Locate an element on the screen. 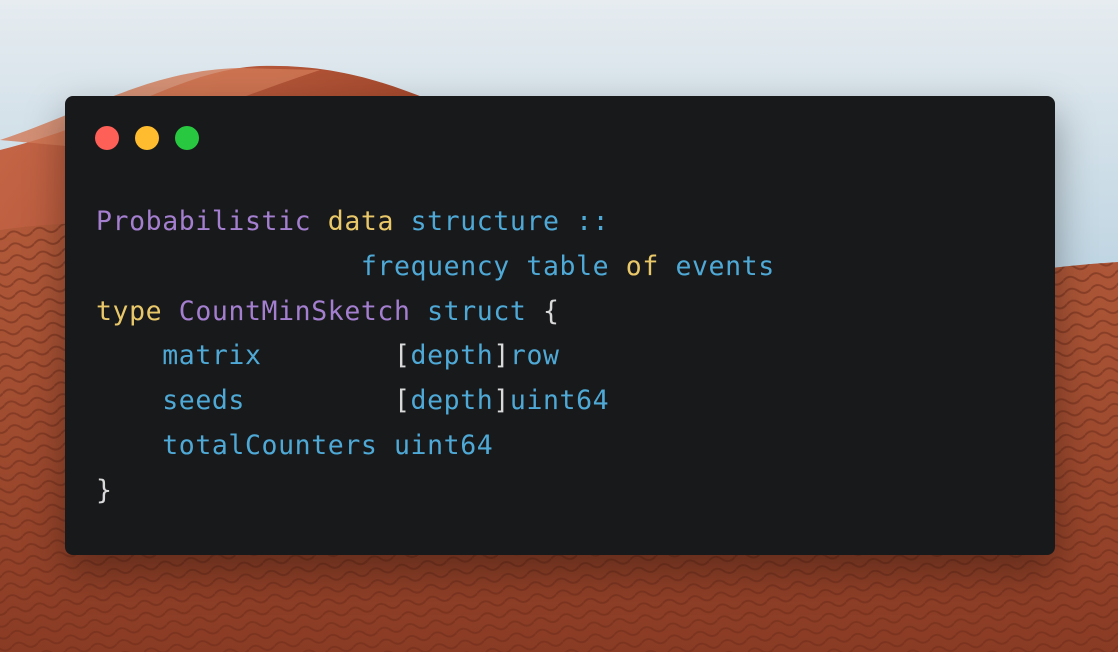  code-token: struct is located at coordinates (477, 311).